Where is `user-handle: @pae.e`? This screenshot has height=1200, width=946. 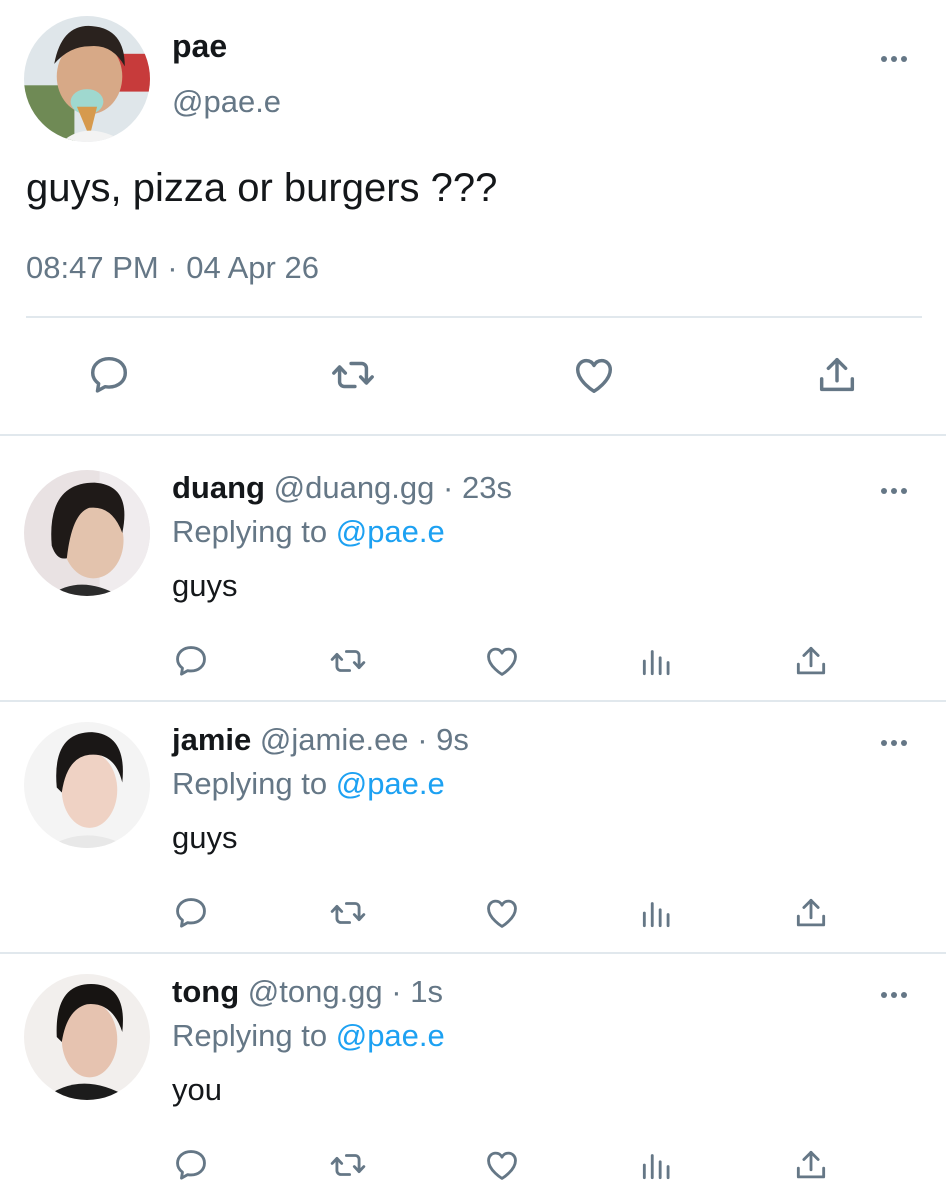 user-handle: @pae.e is located at coordinates (226, 102).